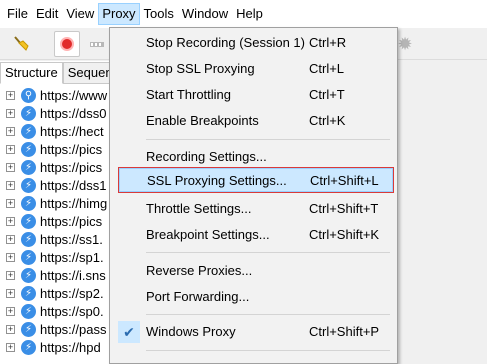 The height and width of the screenshot is (364, 487). I want to click on tree-row: + ⚡ https://himg, so click(60, 204).